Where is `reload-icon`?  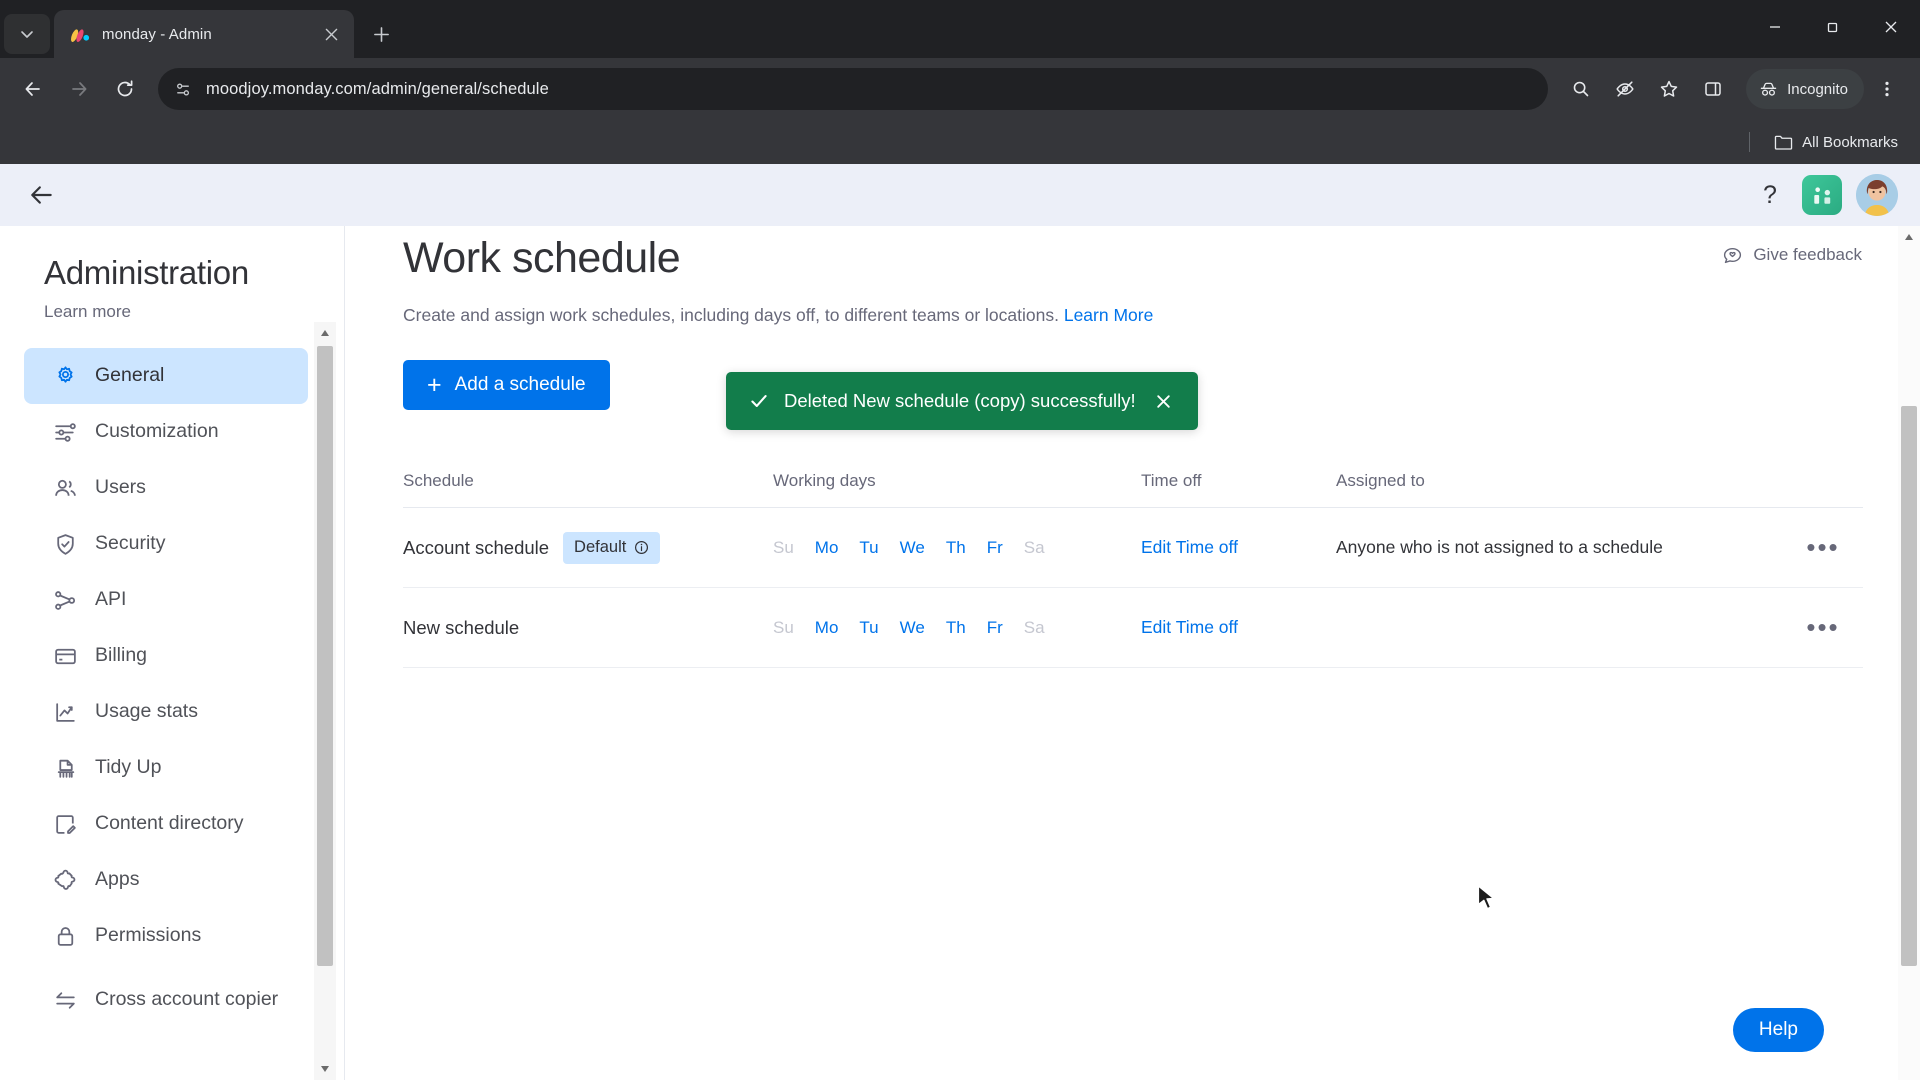
reload-icon is located at coordinates (125, 88).